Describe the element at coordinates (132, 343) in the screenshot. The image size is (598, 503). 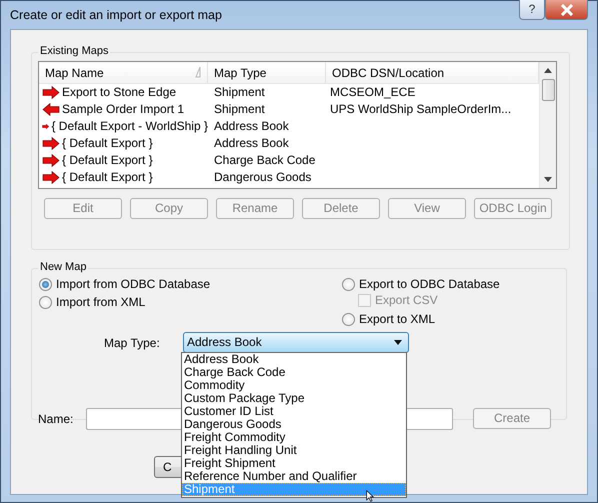
I see `field-label: Map Type:` at that location.